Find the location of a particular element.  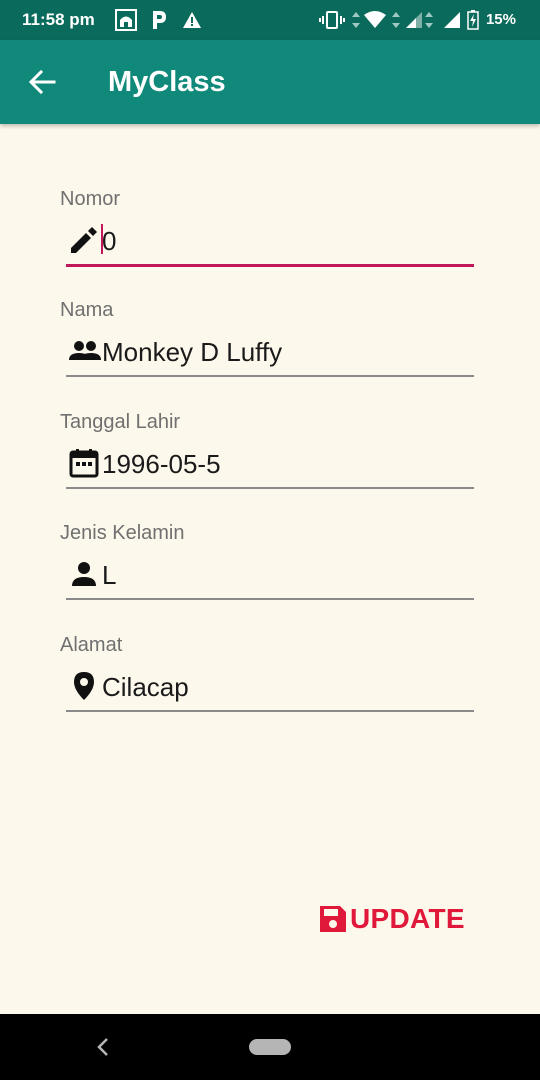

tanggal-lahir-input: 1996-05-5 is located at coordinates (270, 465).